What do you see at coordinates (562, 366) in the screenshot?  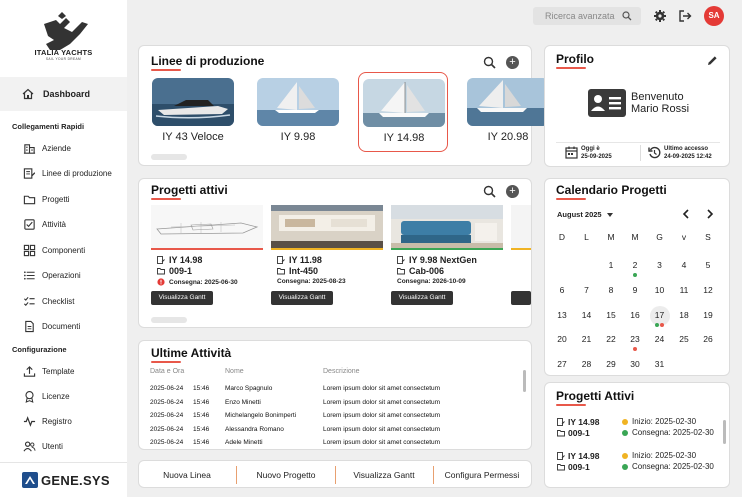 I see `calendar-day: 27` at bounding box center [562, 366].